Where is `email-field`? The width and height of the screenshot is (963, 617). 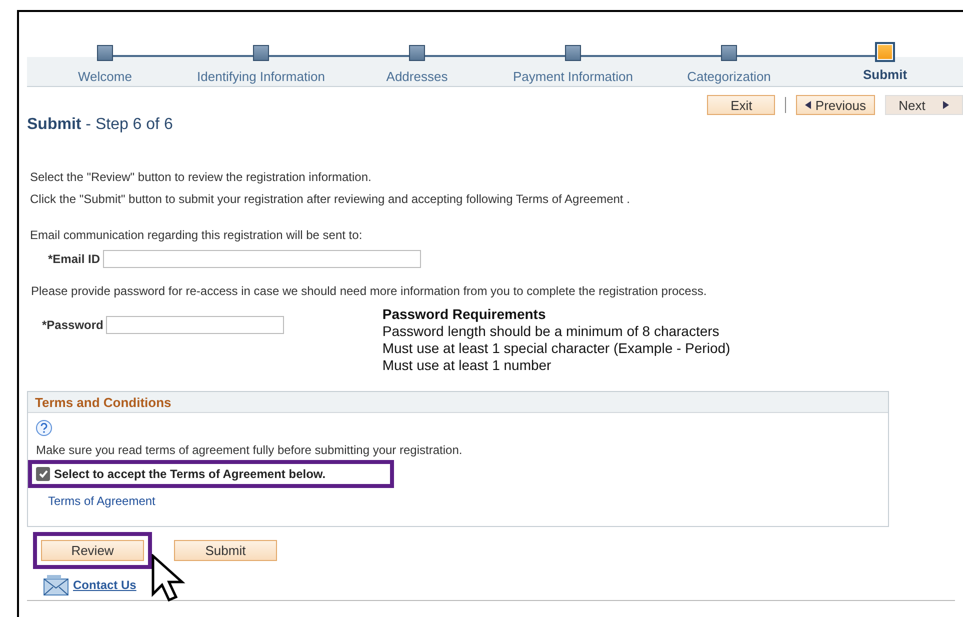
email-field is located at coordinates (262, 259).